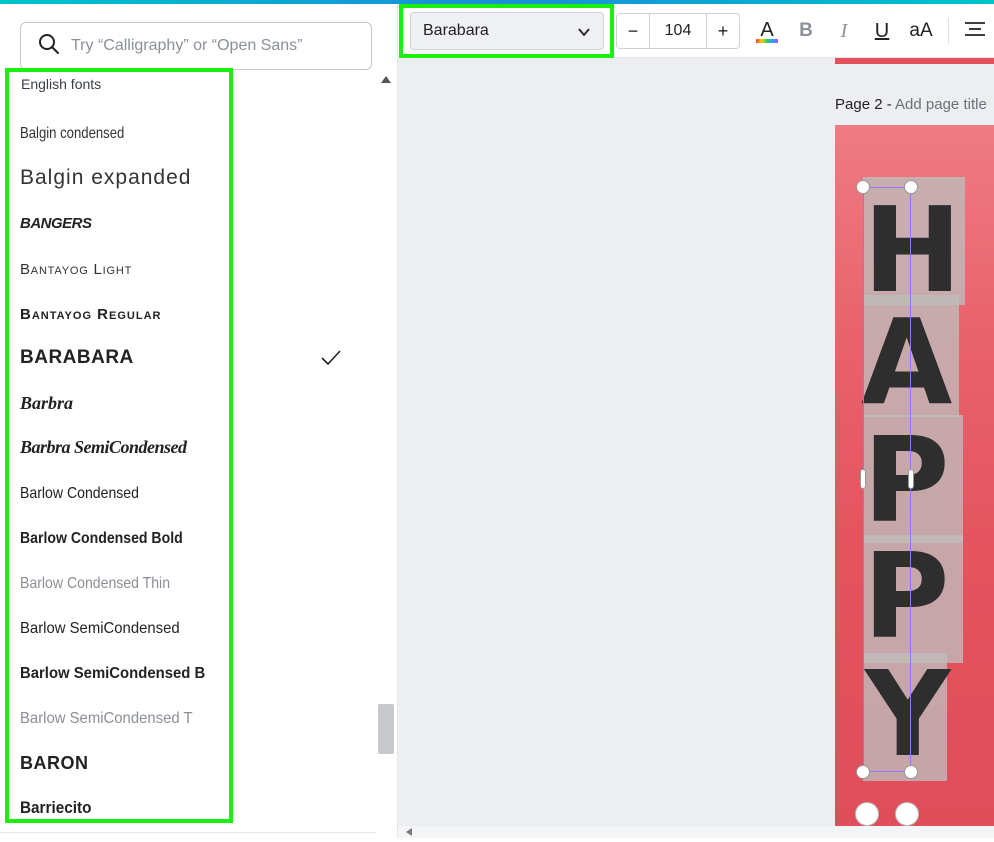 This screenshot has width=994, height=842. I want to click on font-item-label: Balgin condensed, so click(72, 133).